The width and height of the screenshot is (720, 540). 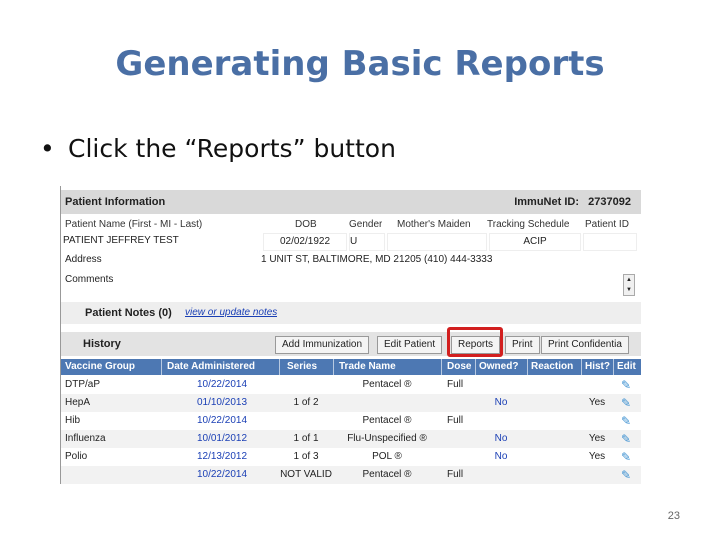 I want to click on table-row: Hib 10/22/2014 Pentacel ® Full ✎, so click(x=351, y=421).